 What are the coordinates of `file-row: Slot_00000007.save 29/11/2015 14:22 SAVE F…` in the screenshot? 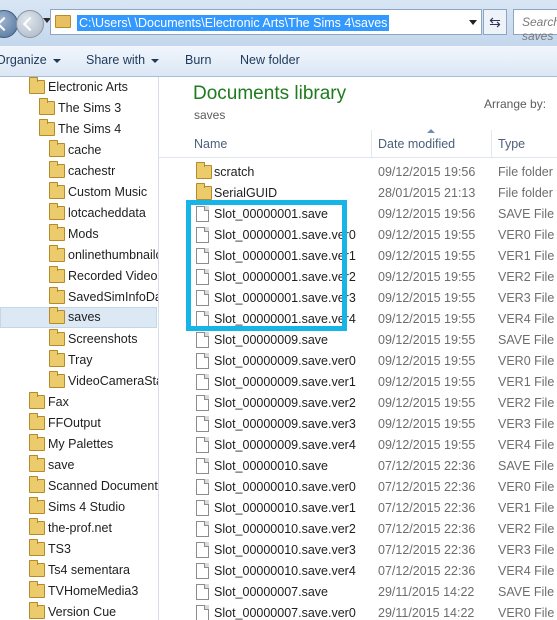 It's located at (358, 592).